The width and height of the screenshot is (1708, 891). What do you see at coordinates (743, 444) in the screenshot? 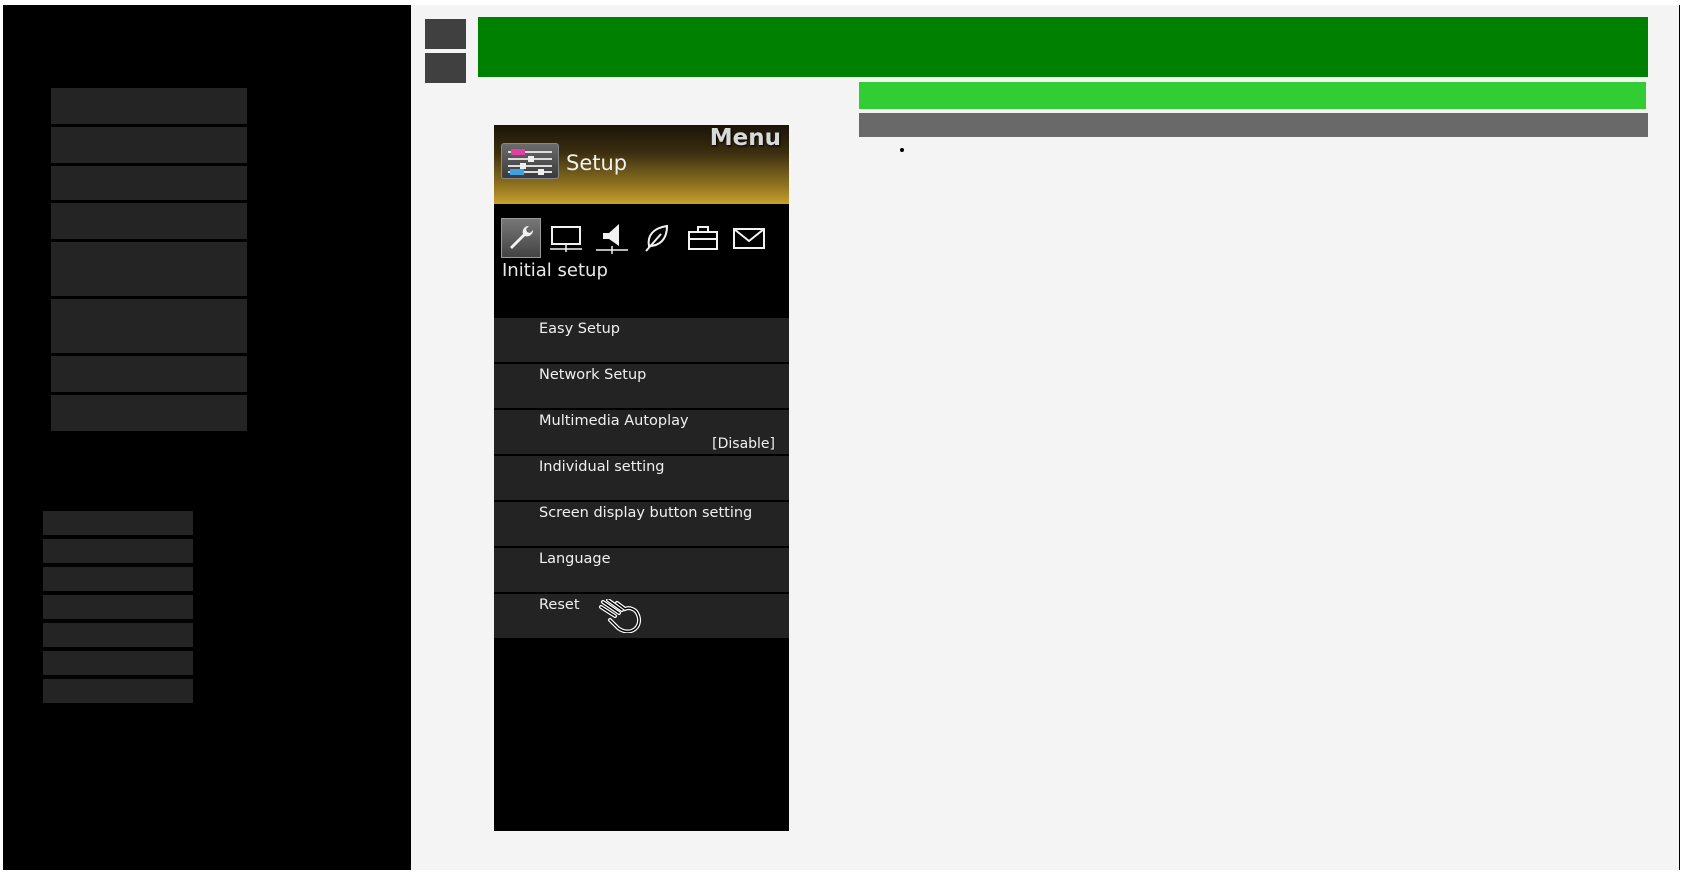
I see `menu-item-value: [Disable]` at bounding box center [743, 444].